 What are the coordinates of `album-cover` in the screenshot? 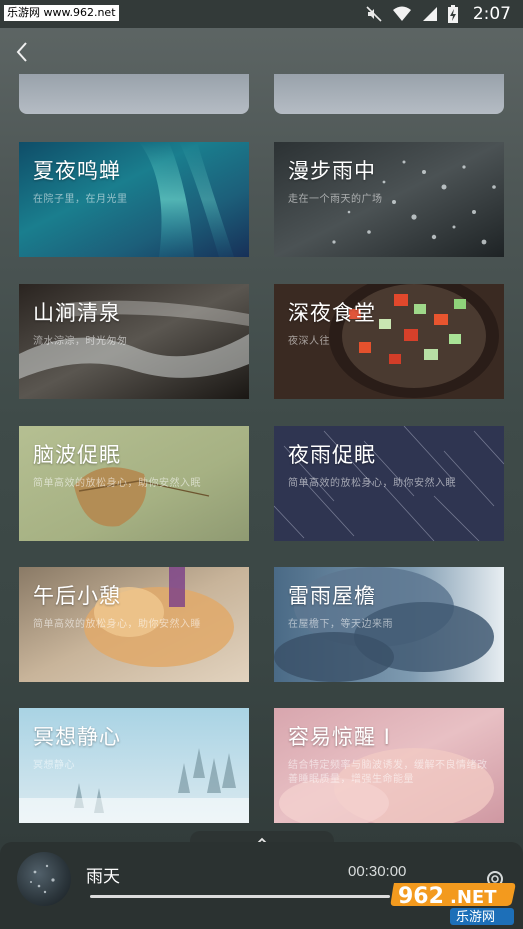 It's located at (44, 879).